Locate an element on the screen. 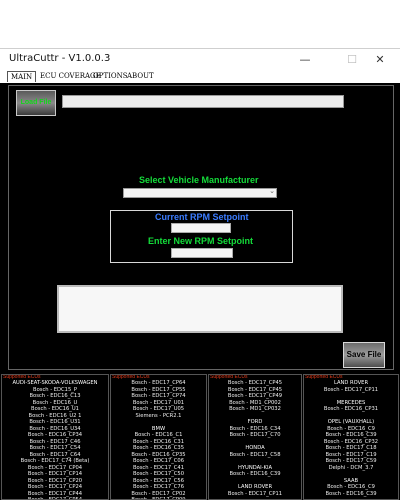 This screenshot has height=500, width=400. new-rpm-input is located at coordinates (202, 253).